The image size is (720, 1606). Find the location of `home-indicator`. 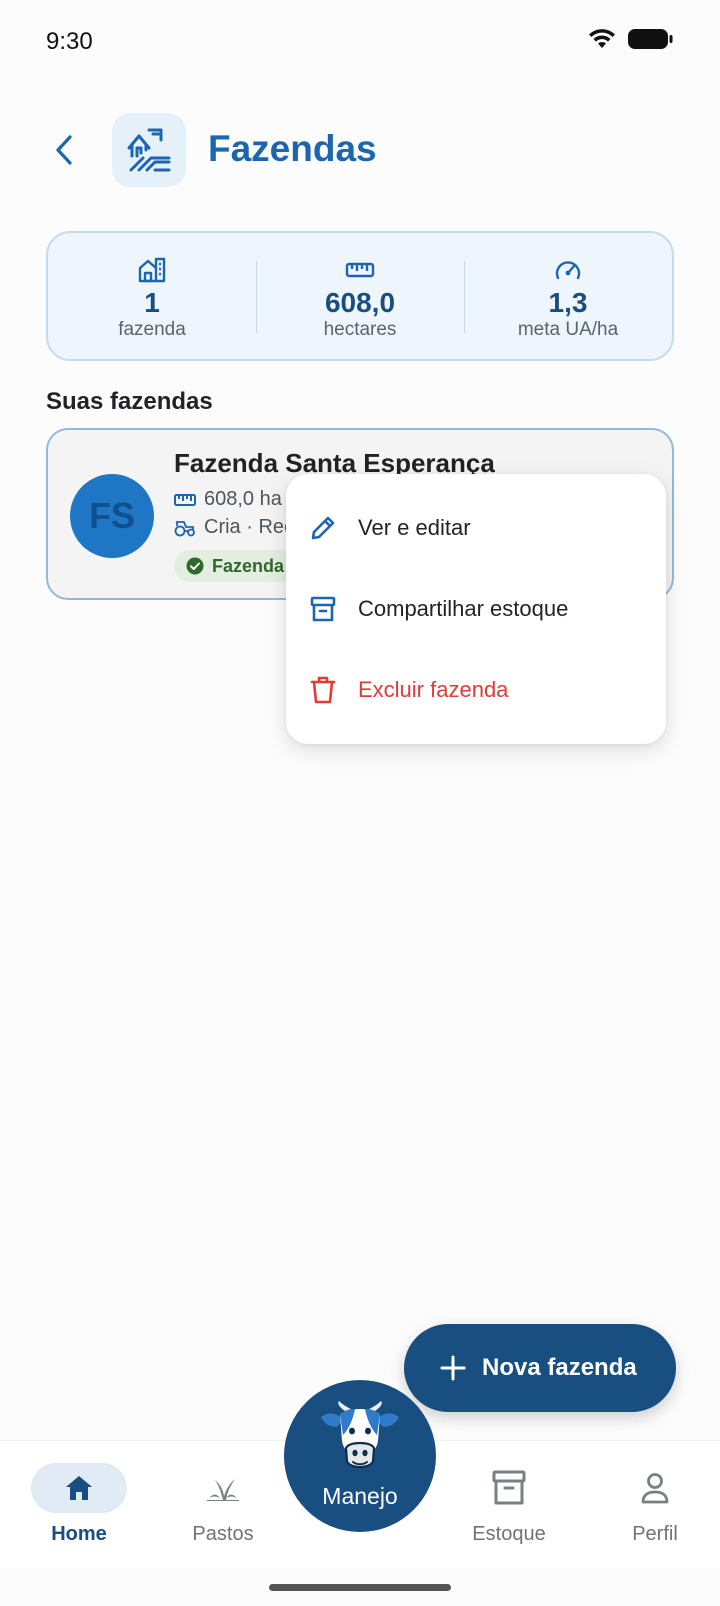

home-indicator is located at coordinates (360, 1587).